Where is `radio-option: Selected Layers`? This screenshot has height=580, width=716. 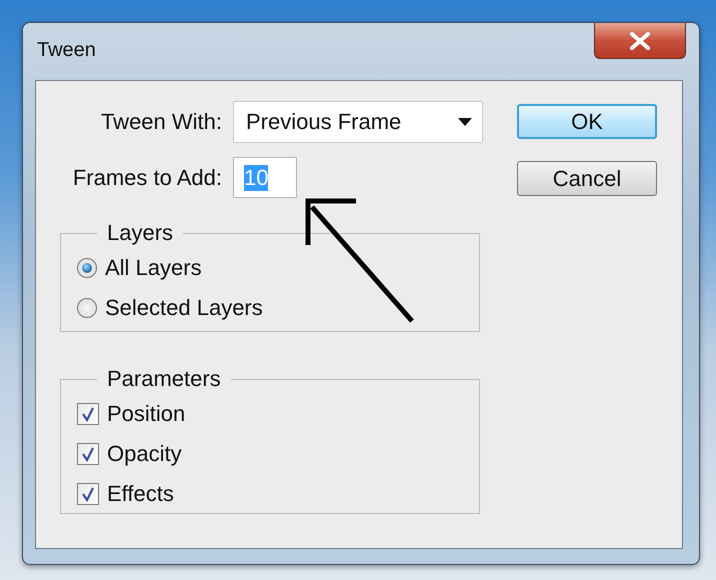
radio-option: Selected Layers is located at coordinates (170, 308).